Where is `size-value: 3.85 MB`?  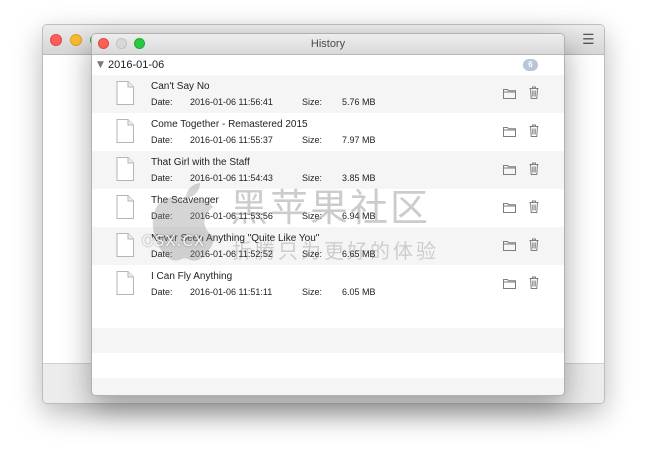
size-value: 3.85 MB is located at coordinates (359, 178).